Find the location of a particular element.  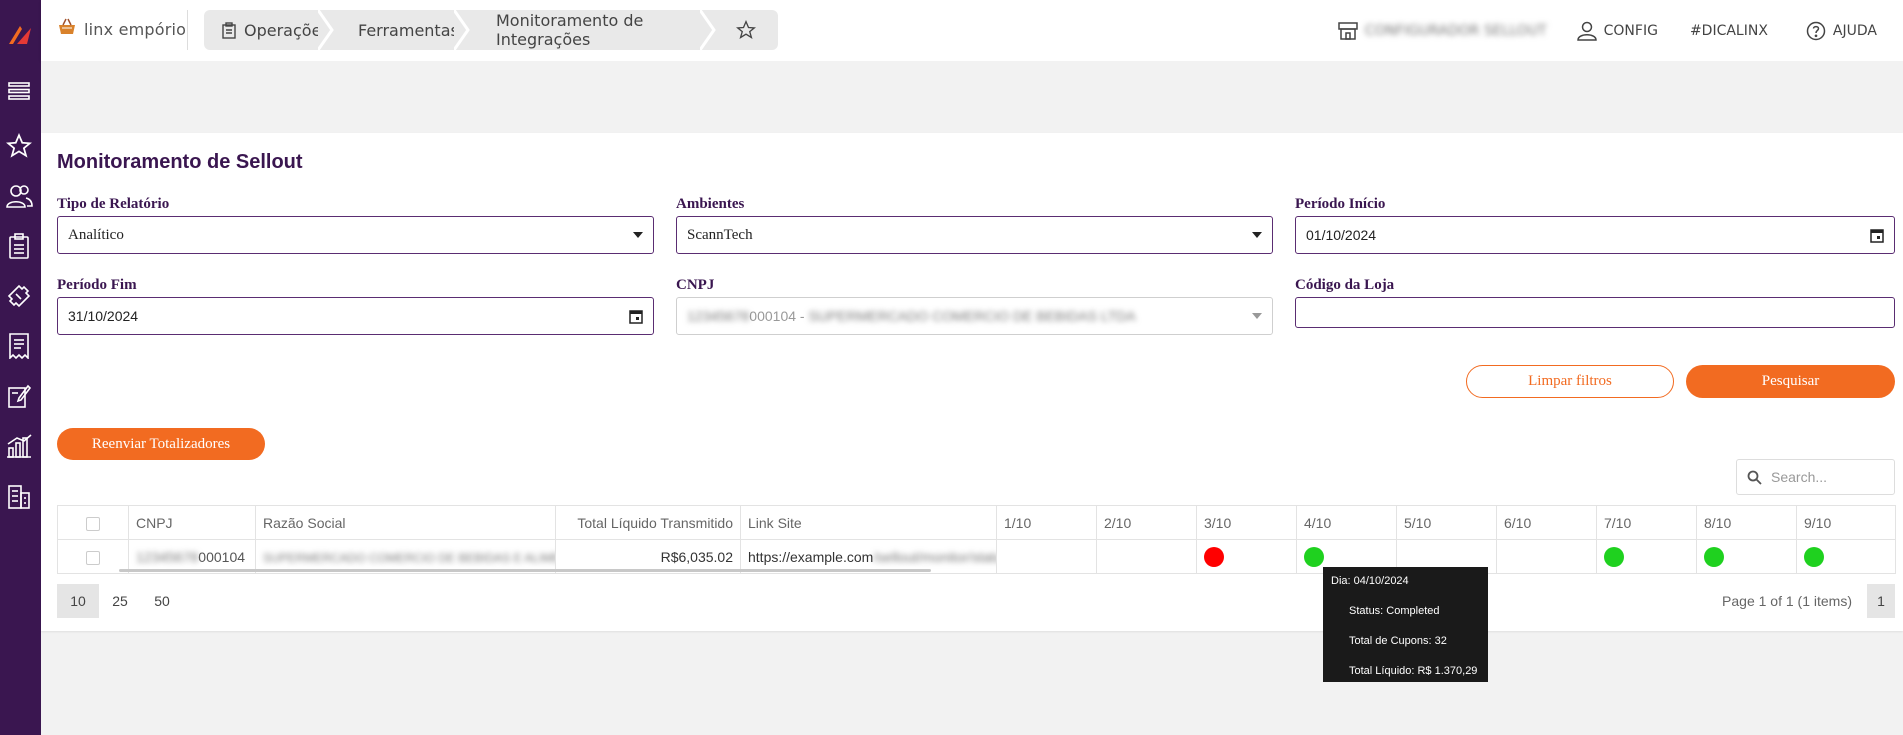

banner-area is located at coordinates (972, 97).